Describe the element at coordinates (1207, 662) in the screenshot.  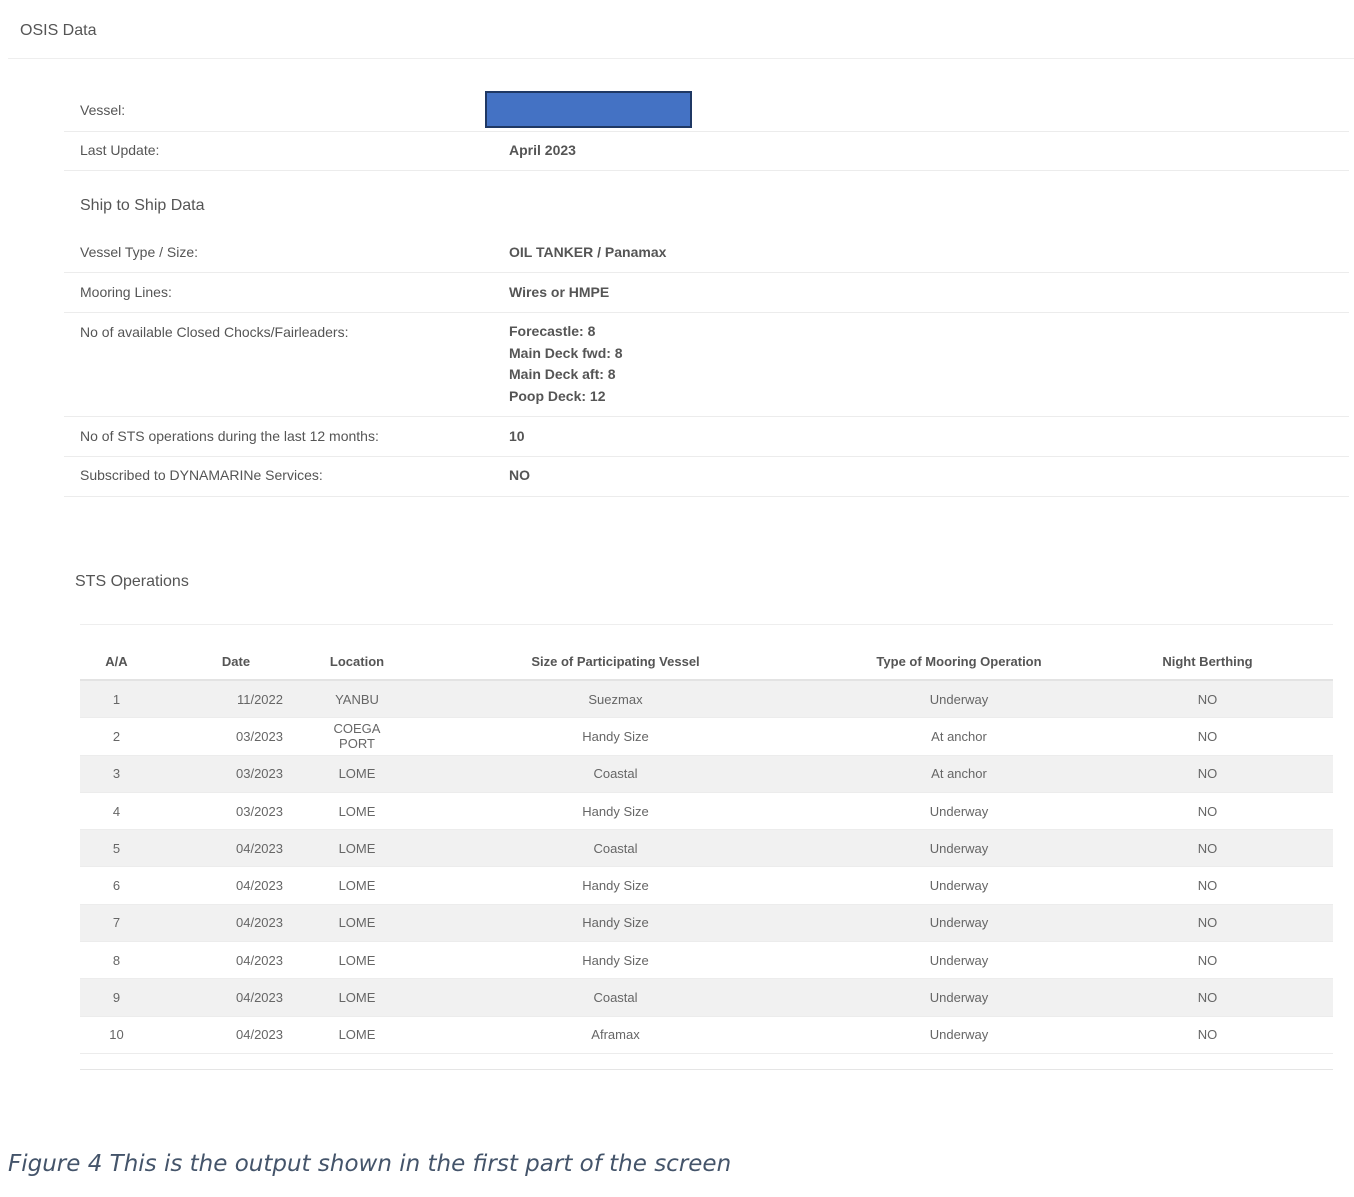
I see `column-header: Night Berthing` at that location.